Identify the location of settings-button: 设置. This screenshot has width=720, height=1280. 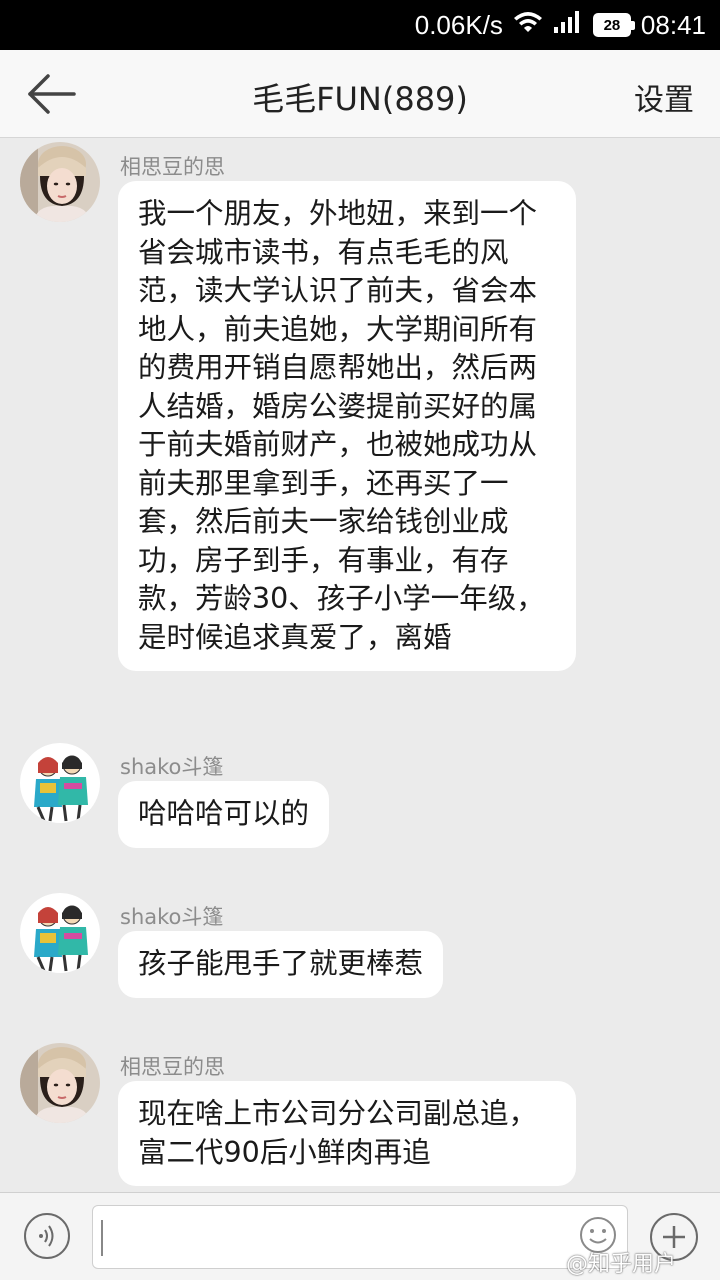
(664, 97).